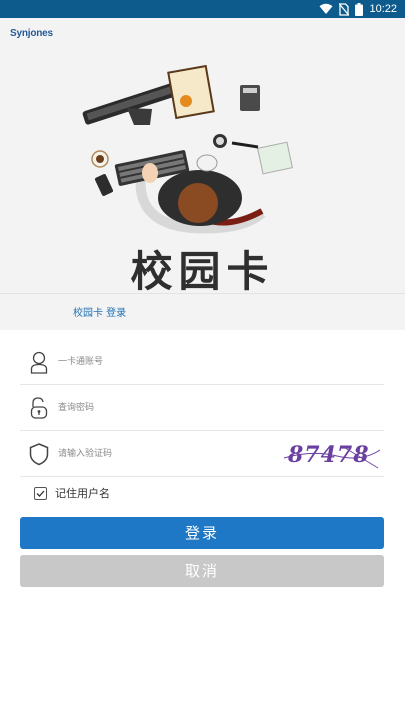 Image resolution: width=405 pixels, height=720 pixels. Describe the element at coordinates (39, 408) in the screenshot. I see `unlock-icon` at that location.